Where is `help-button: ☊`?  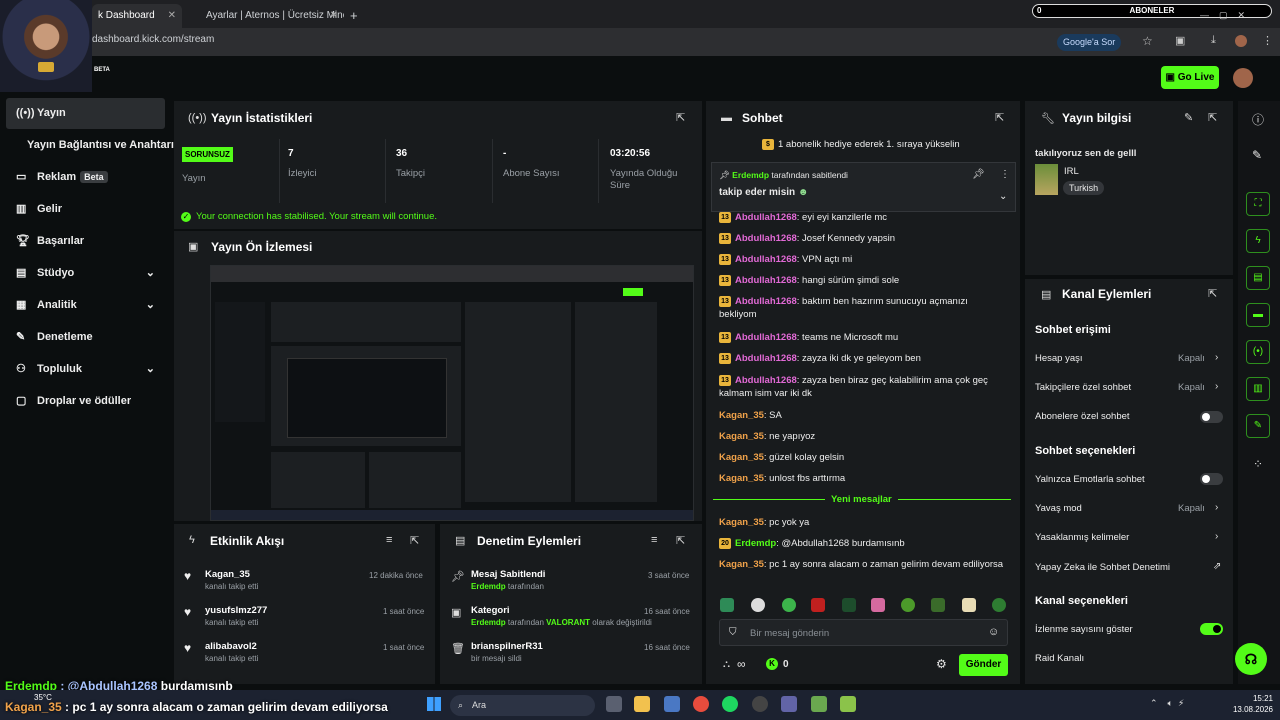
help-button: ☊ is located at coordinates (1251, 659).